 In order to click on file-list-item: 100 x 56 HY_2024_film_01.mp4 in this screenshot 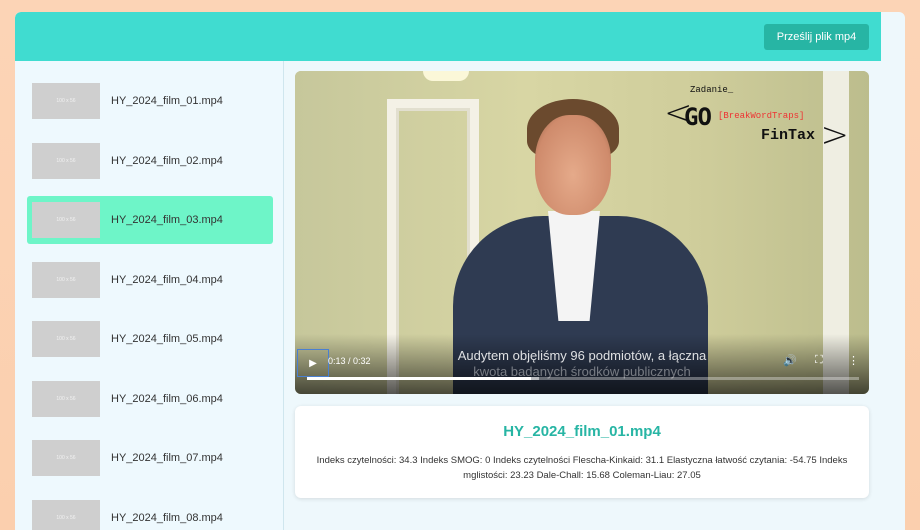, I will do `click(150, 101)`.